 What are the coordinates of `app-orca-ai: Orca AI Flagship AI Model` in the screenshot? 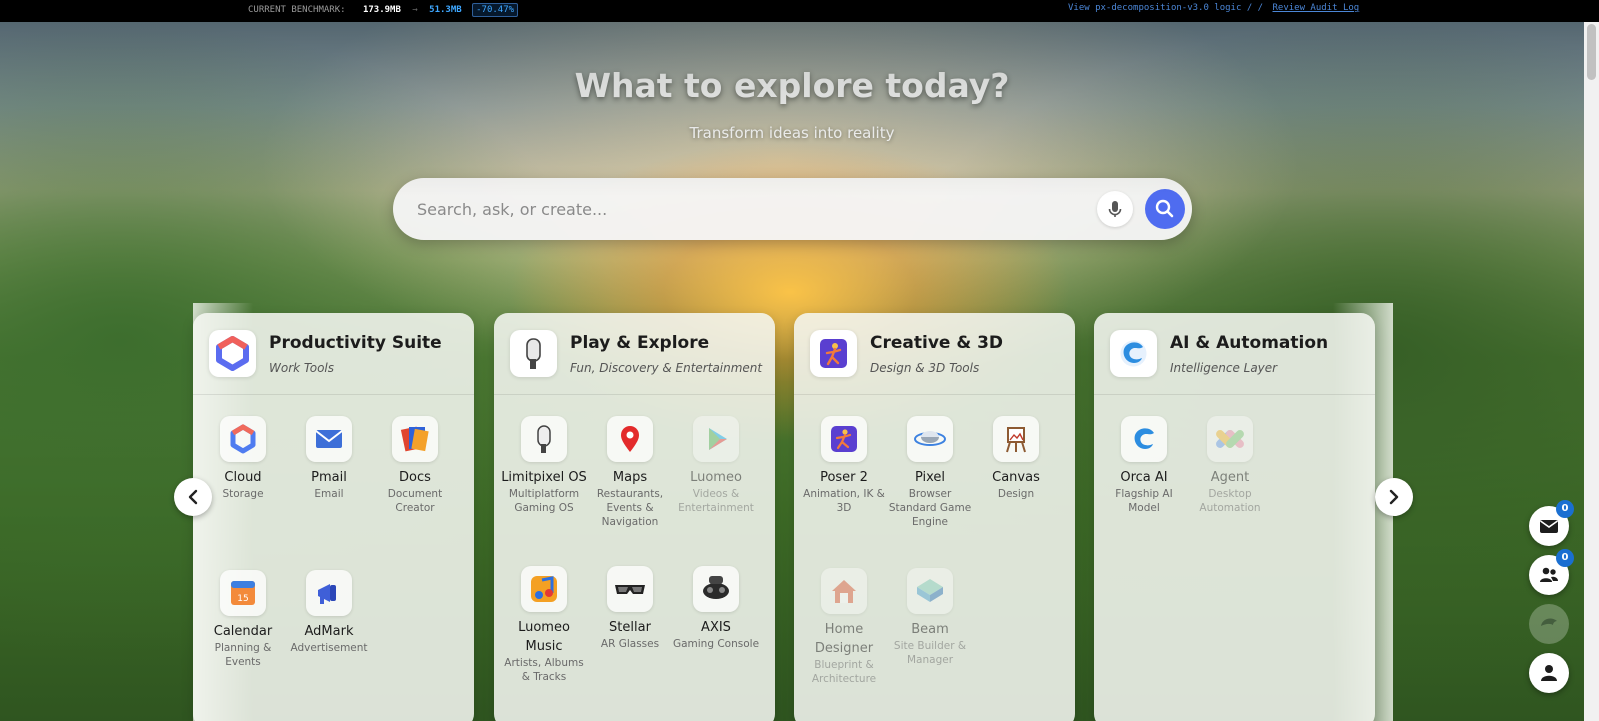 It's located at (1144, 465).